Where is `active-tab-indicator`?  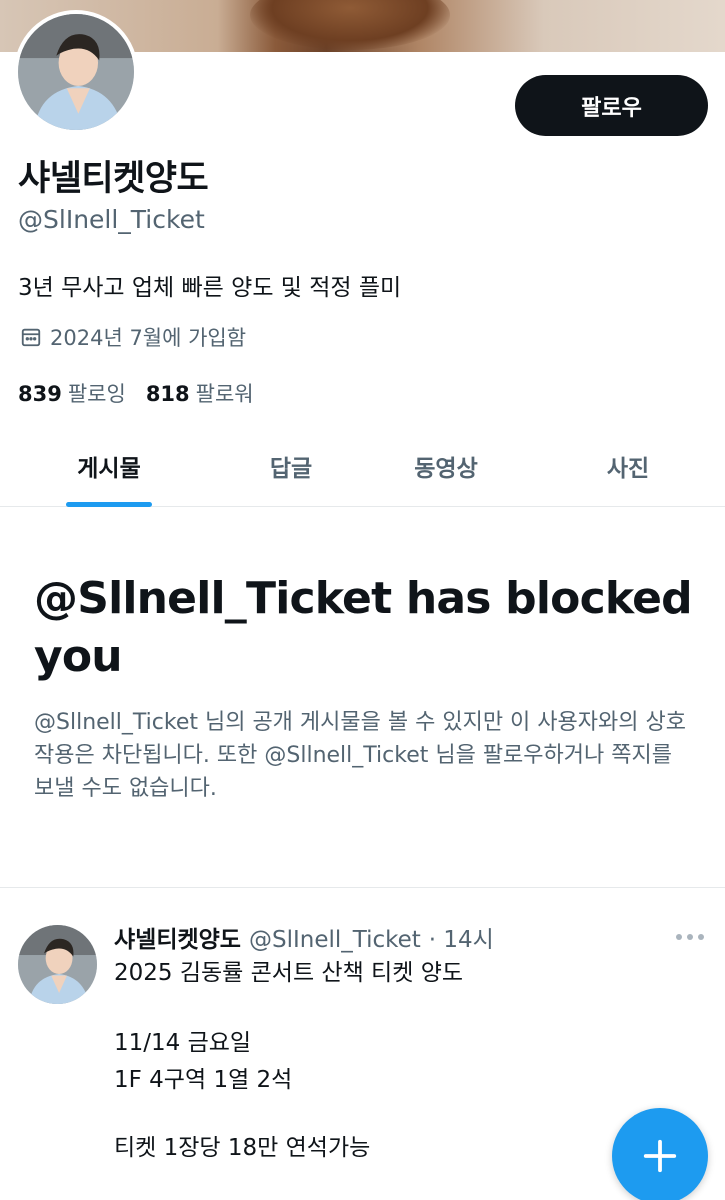
active-tab-indicator is located at coordinates (109, 504).